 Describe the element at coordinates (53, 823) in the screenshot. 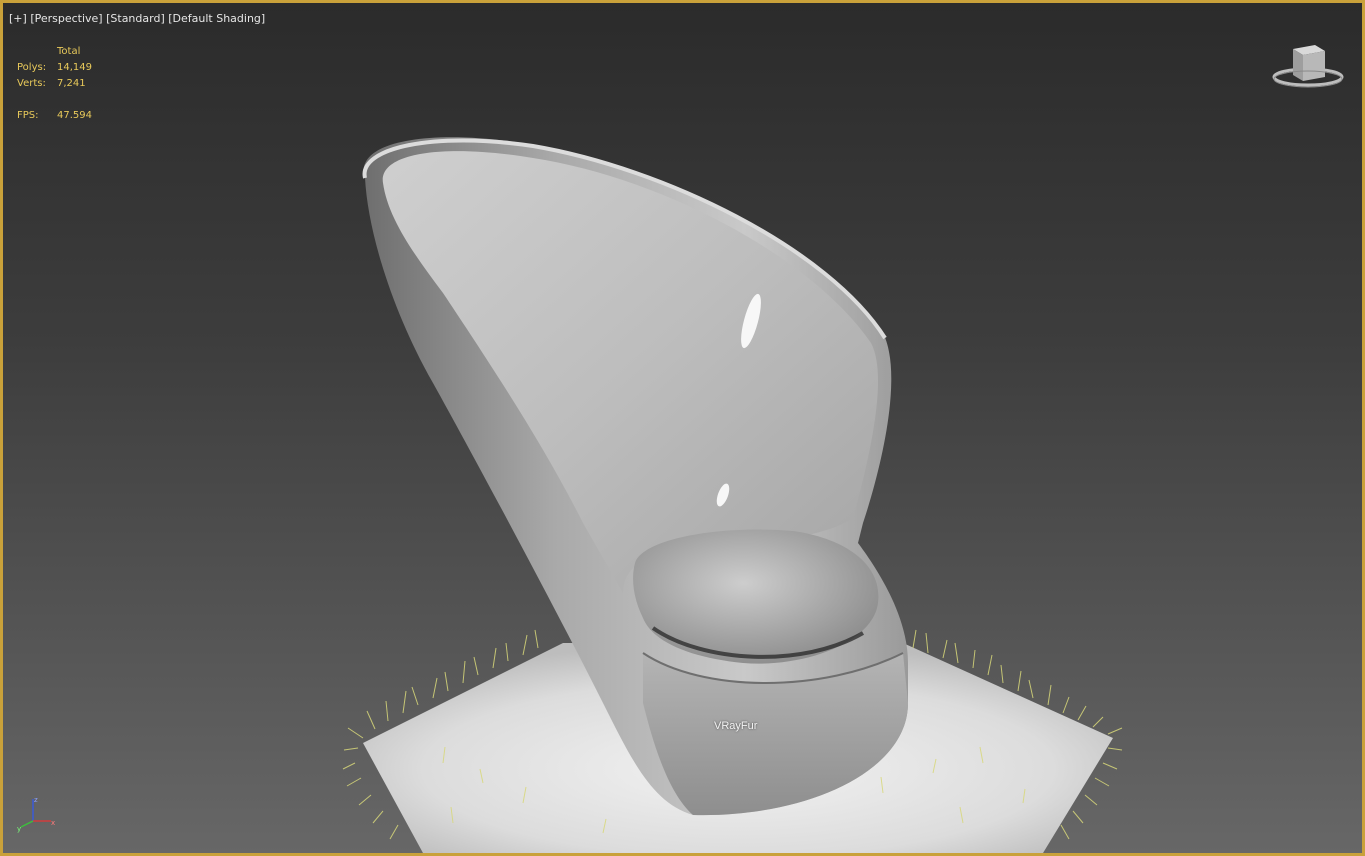

I see `svg-text: x` at that location.